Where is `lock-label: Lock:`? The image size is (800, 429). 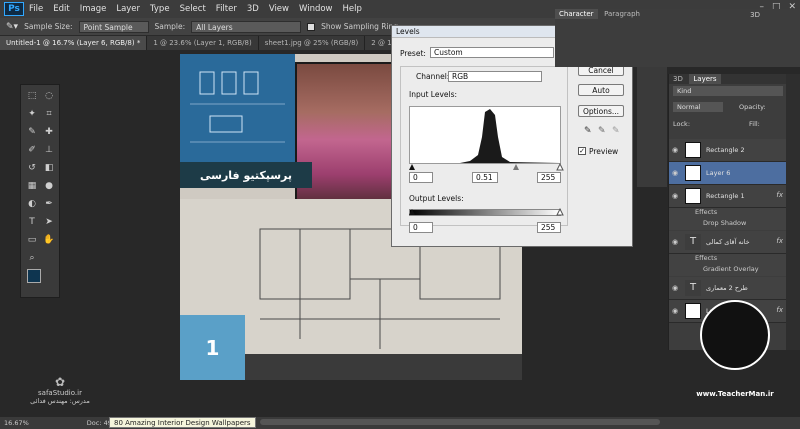
lock-label: Lock: is located at coordinates (682, 124).